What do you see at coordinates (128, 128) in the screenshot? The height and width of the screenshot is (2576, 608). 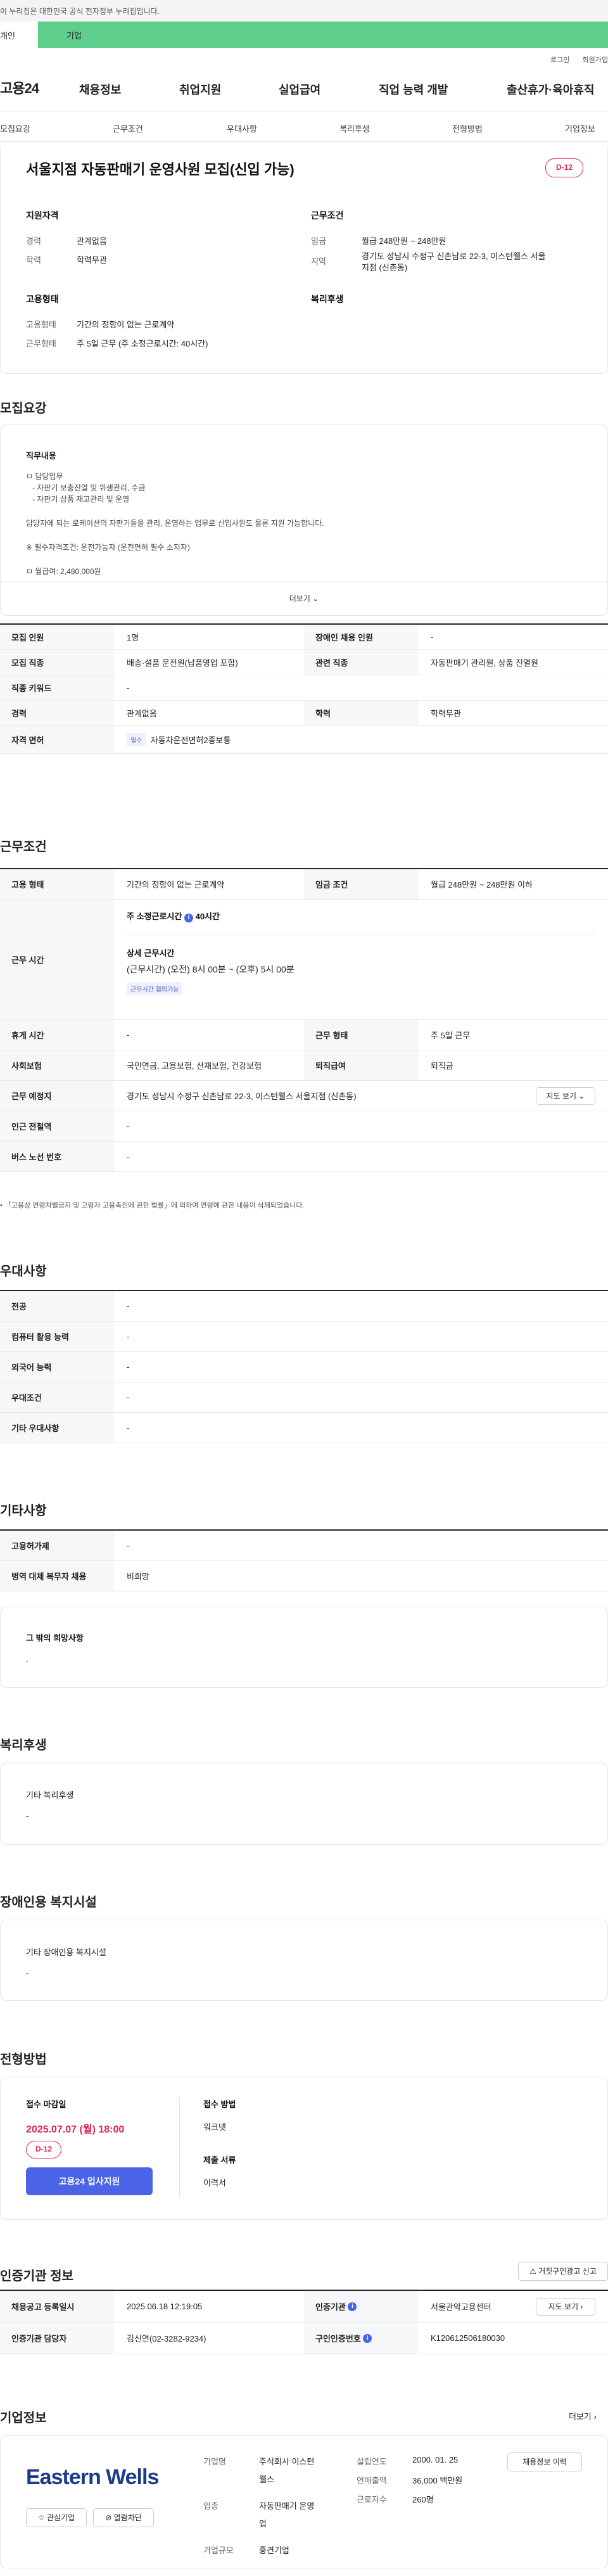 I see `tab-work: 근무조건` at bounding box center [128, 128].